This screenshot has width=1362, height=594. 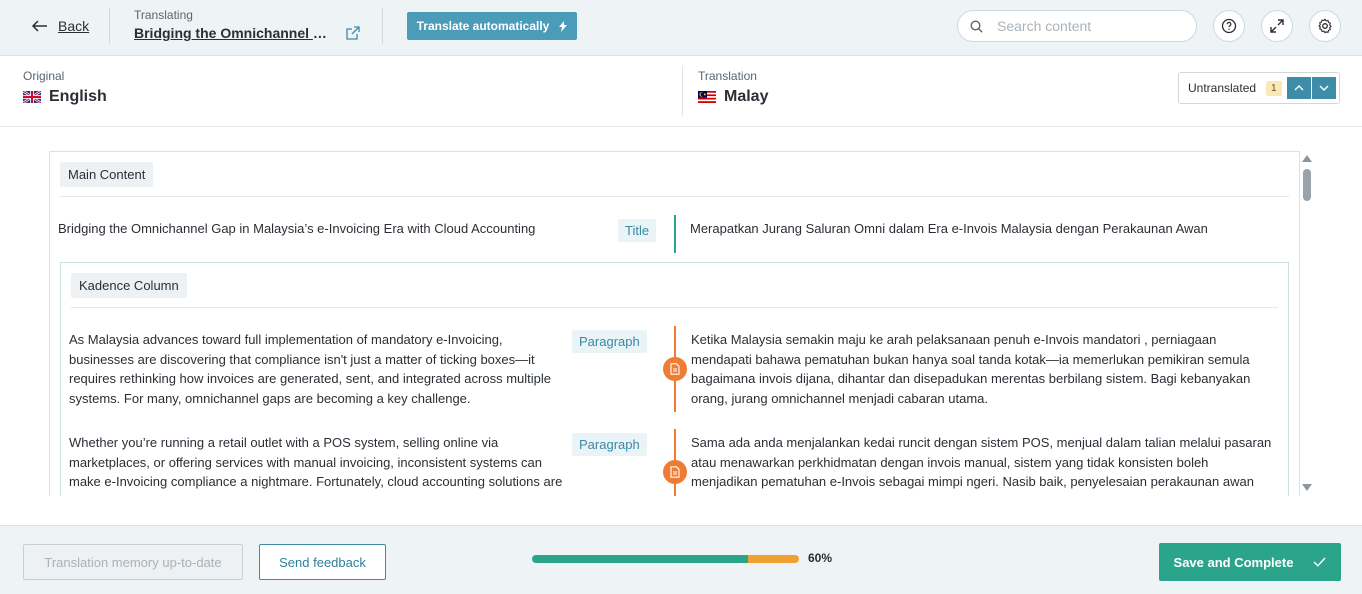 I want to click on kadence-column-tag: Kadence Column, so click(x=129, y=285).